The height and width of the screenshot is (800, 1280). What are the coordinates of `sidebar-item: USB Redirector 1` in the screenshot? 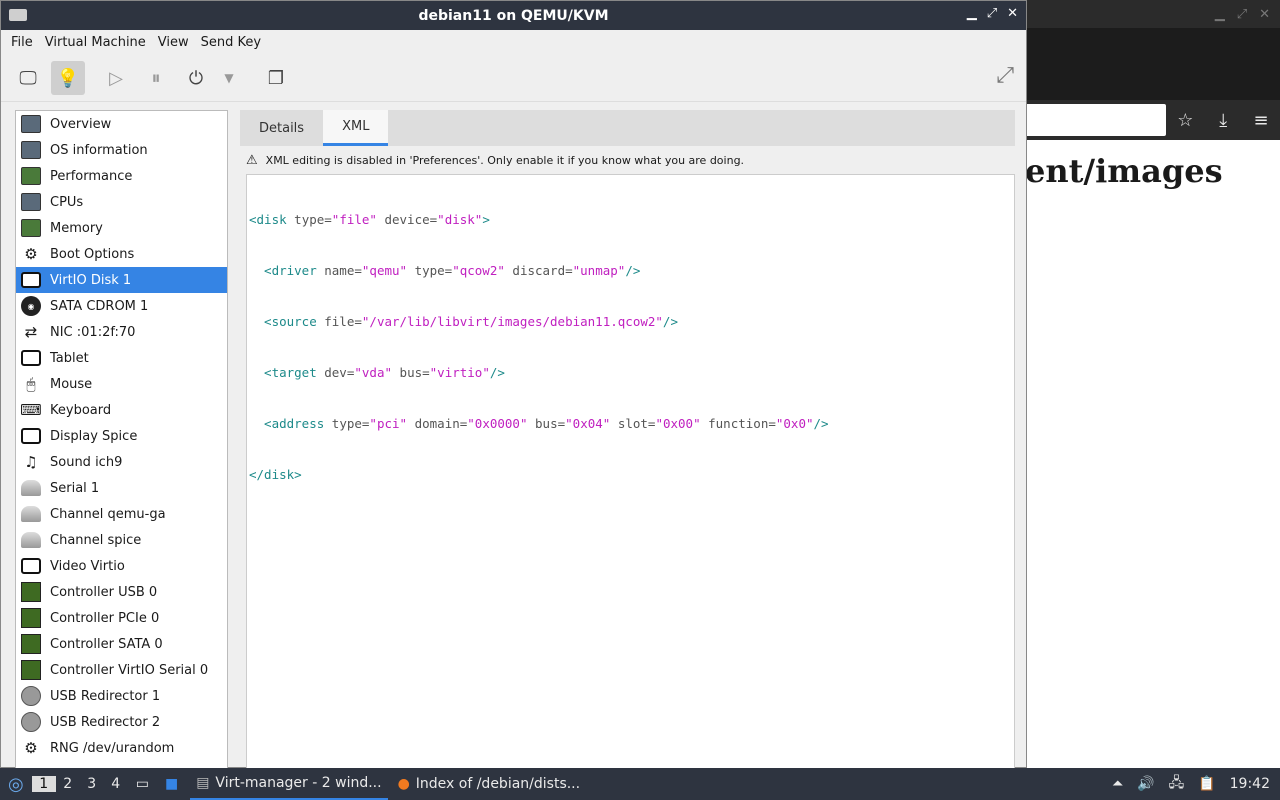 It's located at (121, 696).